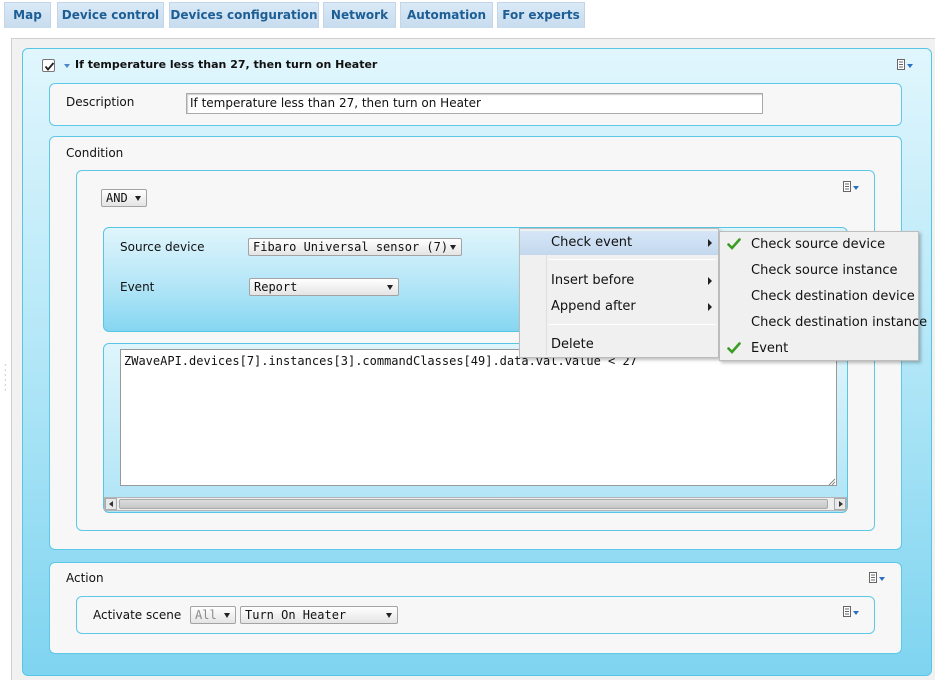 This screenshot has width=935, height=680. I want to click on activate-scene-menu-icon, so click(852, 612).